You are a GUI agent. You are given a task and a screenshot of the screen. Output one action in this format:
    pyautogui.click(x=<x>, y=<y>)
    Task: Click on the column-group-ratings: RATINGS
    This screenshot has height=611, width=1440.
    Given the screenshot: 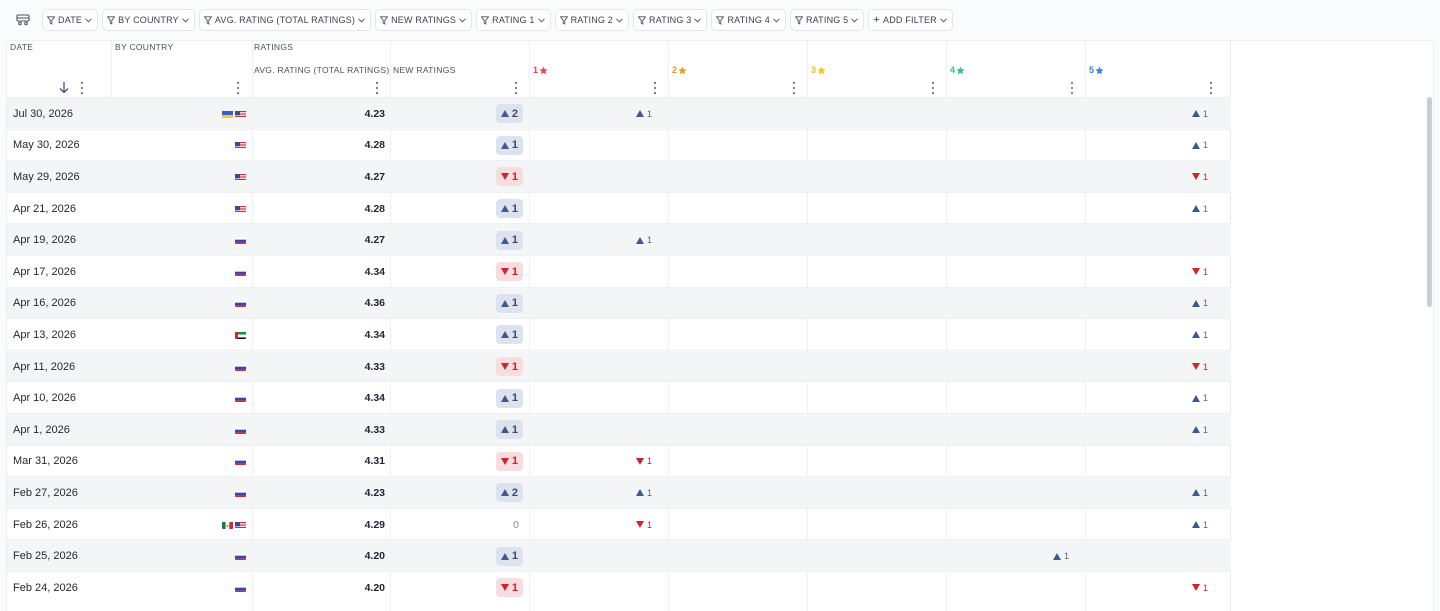 What is the action you would take?
    pyautogui.click(x=274, y=47)
    